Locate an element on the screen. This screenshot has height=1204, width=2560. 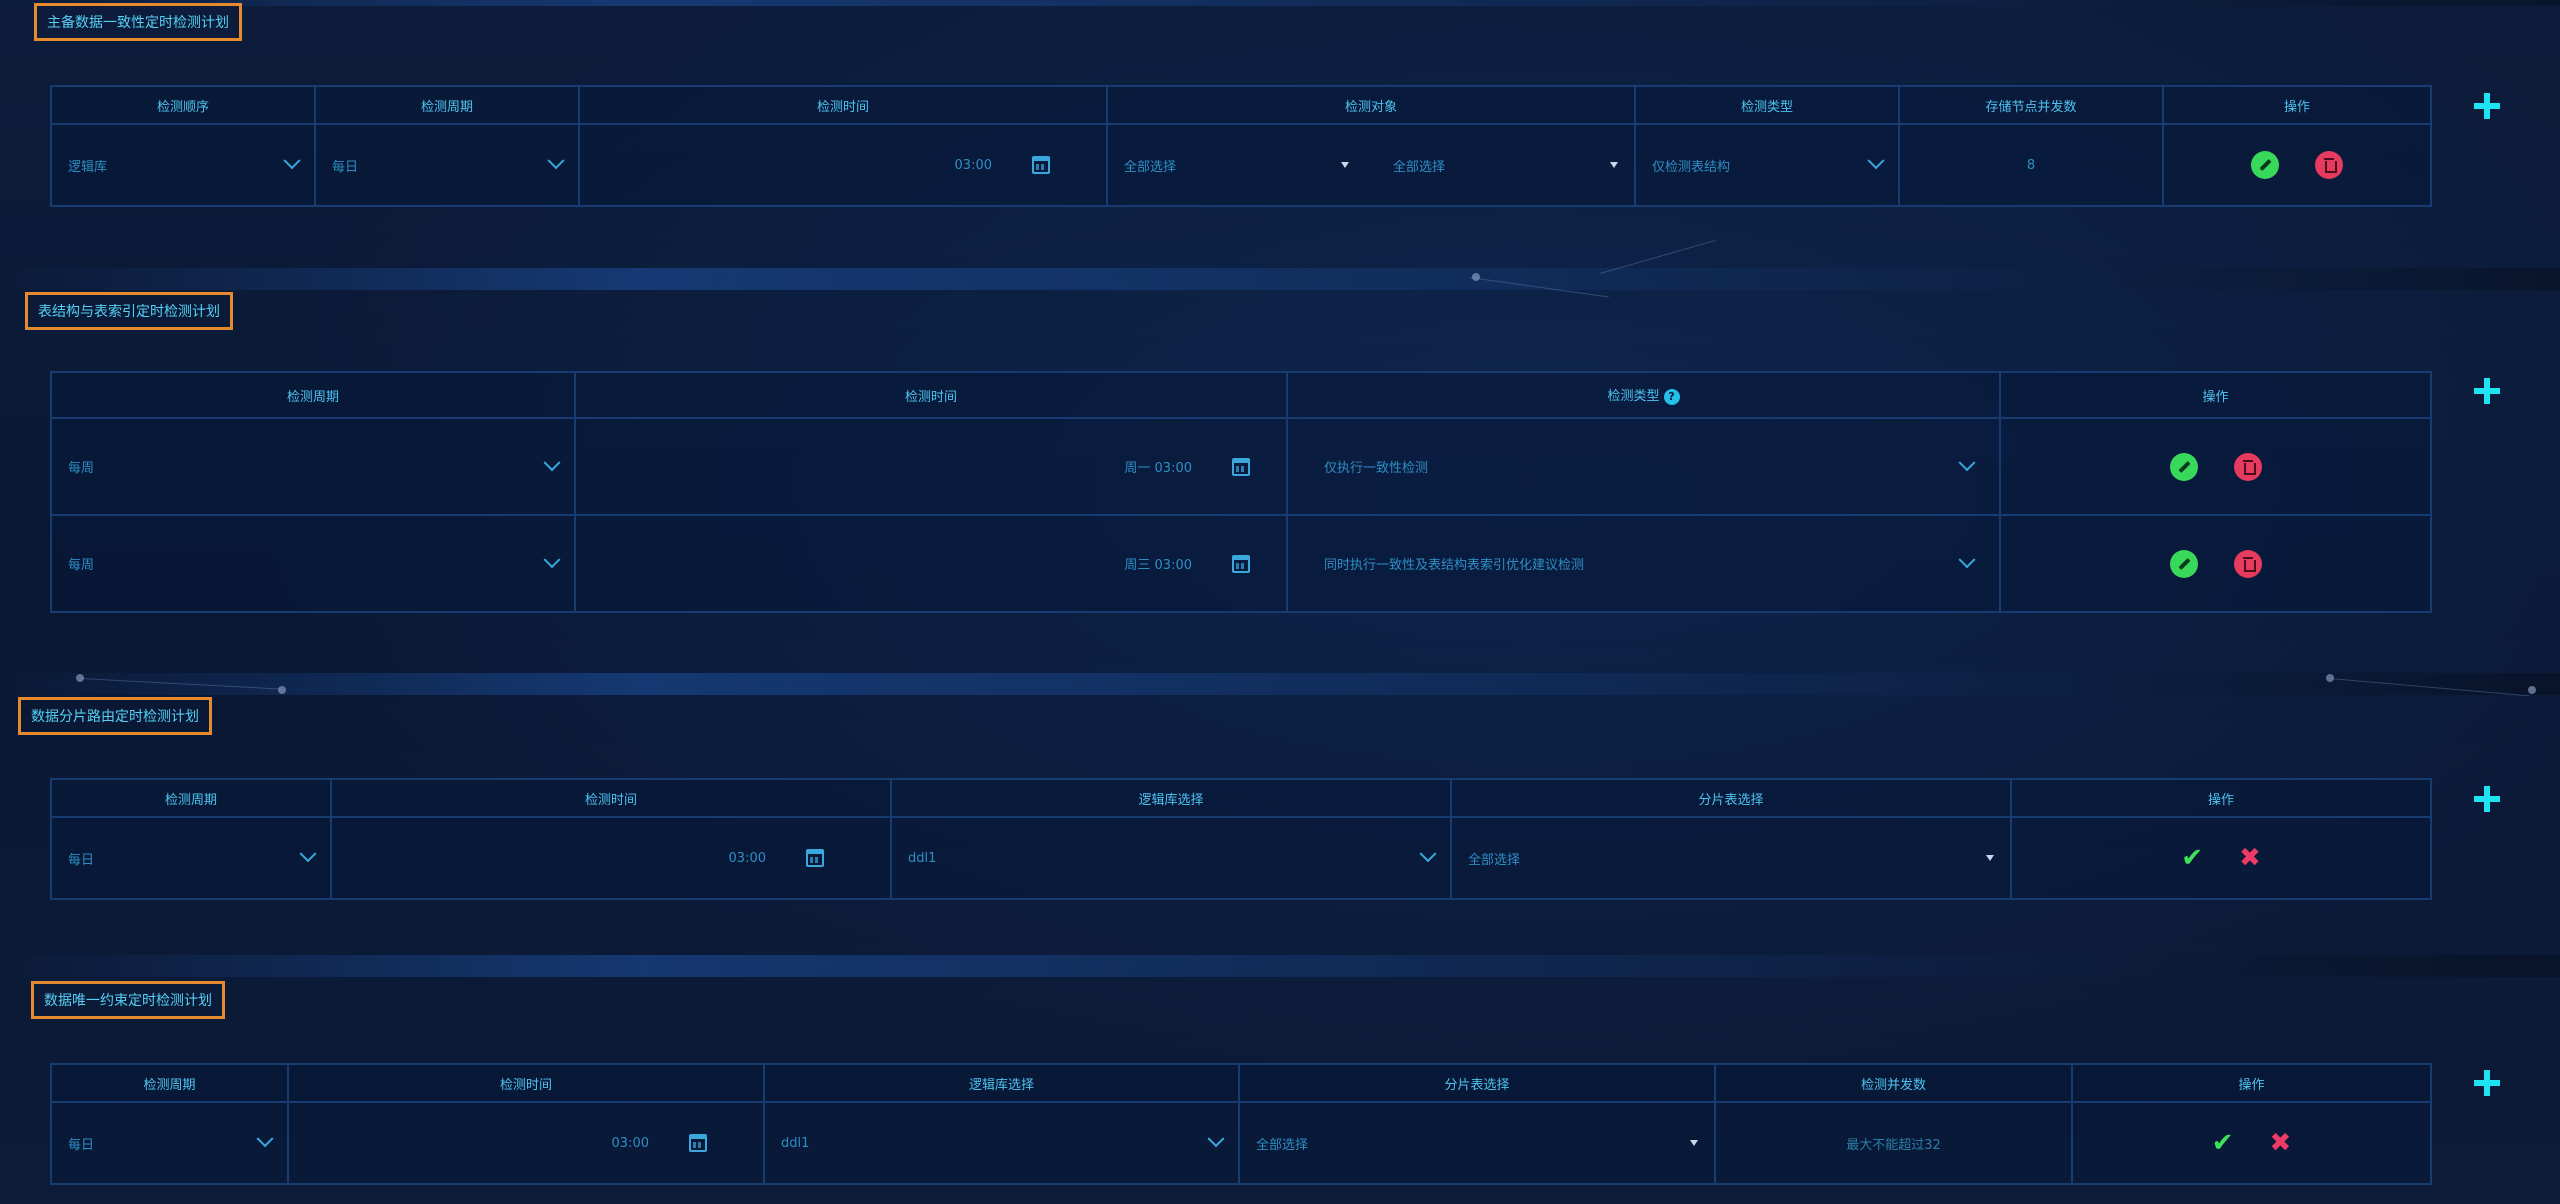
table-row: 每周 周一 03:00 仅执行一致性检测 is located at coordinates (1241, 466).